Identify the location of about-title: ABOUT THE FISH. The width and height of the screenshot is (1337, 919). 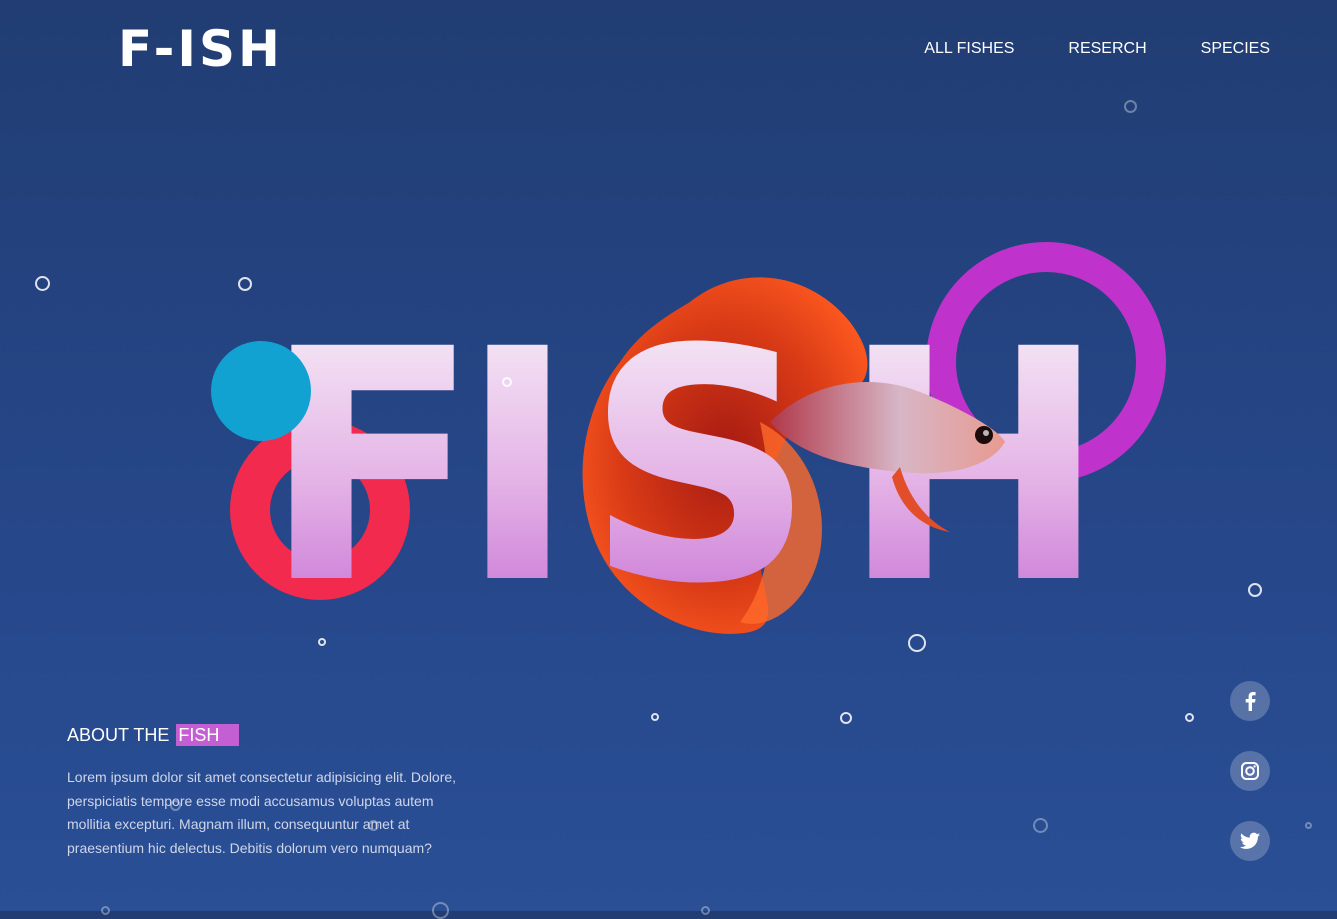
(153, 735).